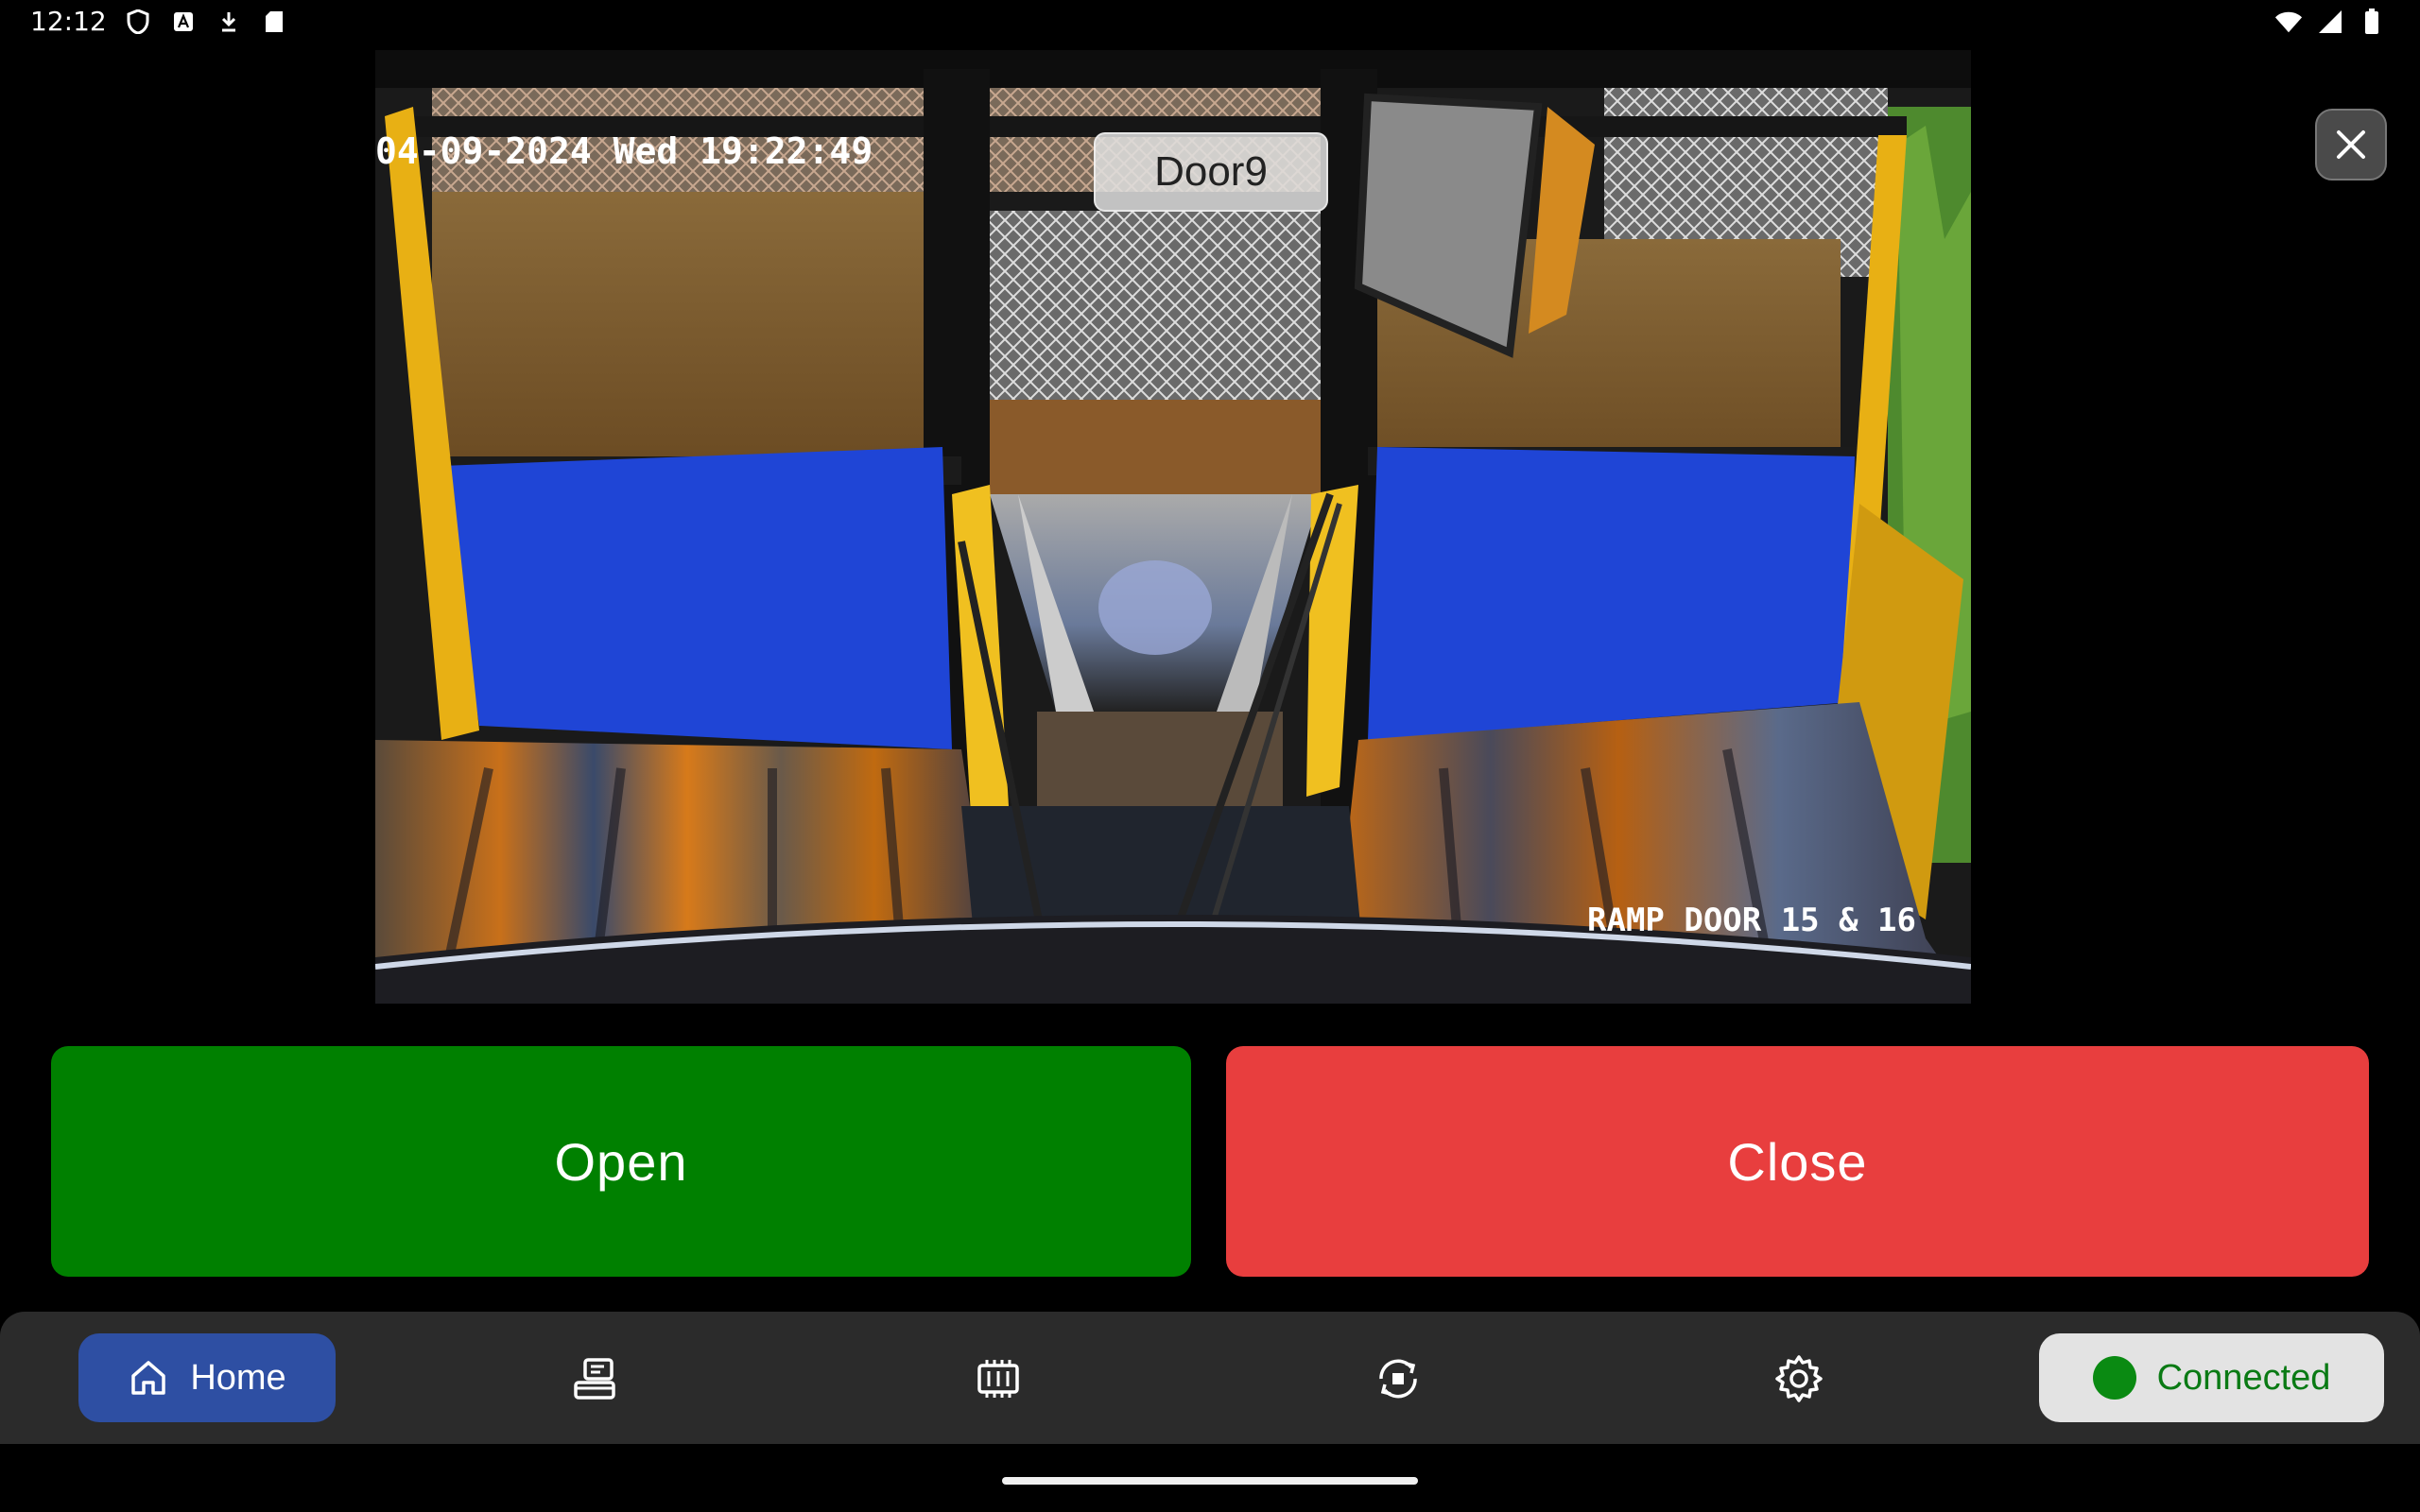  What do you see at coordinates (274, 22) in the screenshot?
I see `sd-card-icon` at bounding box center [274, 22].